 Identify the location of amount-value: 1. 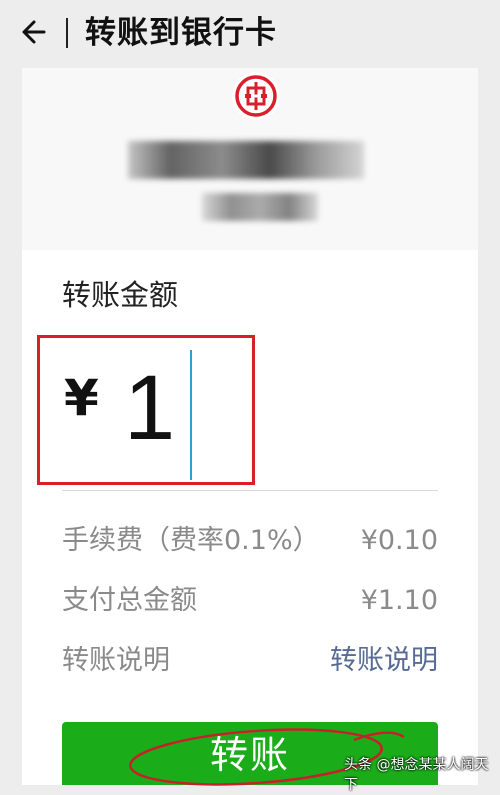
(150, 408).